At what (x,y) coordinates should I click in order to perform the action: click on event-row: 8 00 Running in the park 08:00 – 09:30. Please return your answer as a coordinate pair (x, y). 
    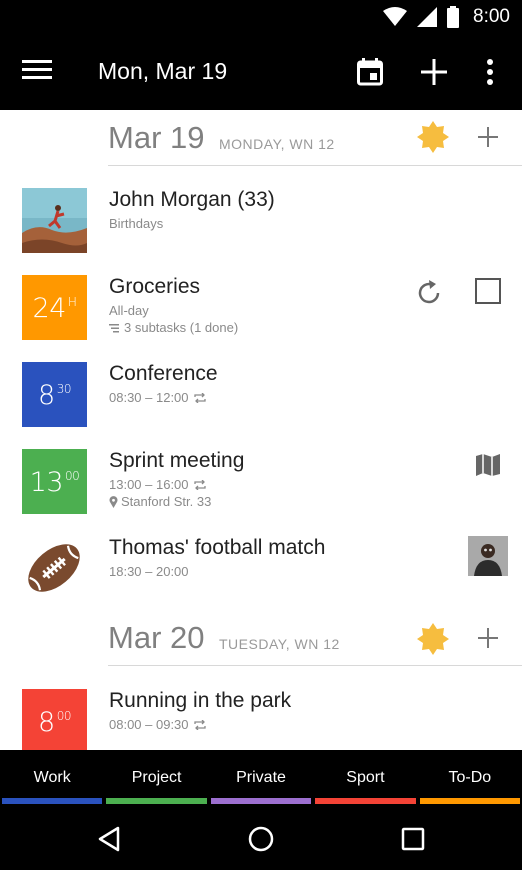
    Looking at the image, I should click on (261, 719).